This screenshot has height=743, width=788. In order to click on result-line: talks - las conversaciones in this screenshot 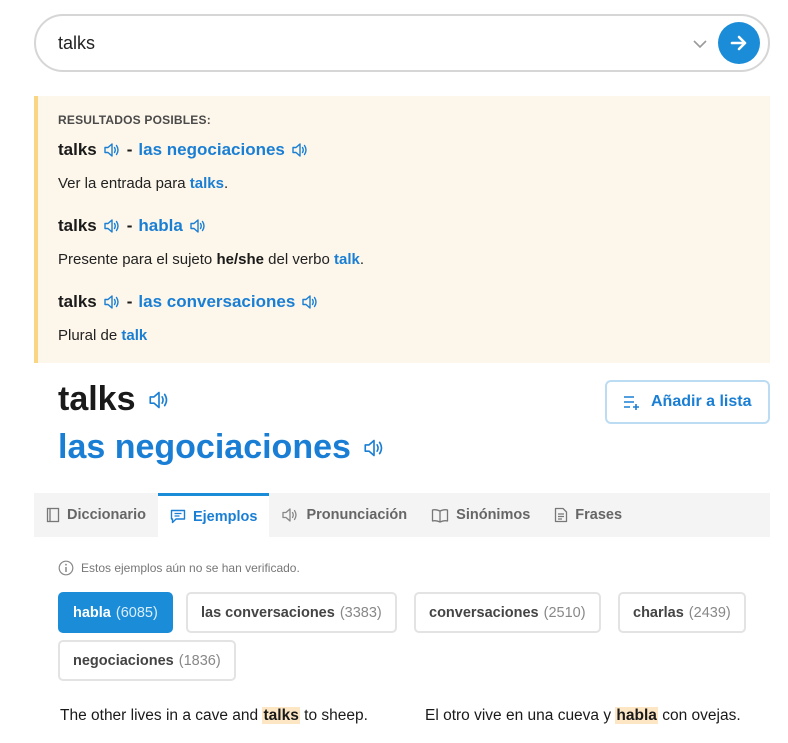, I will do `click(189, 302)`.